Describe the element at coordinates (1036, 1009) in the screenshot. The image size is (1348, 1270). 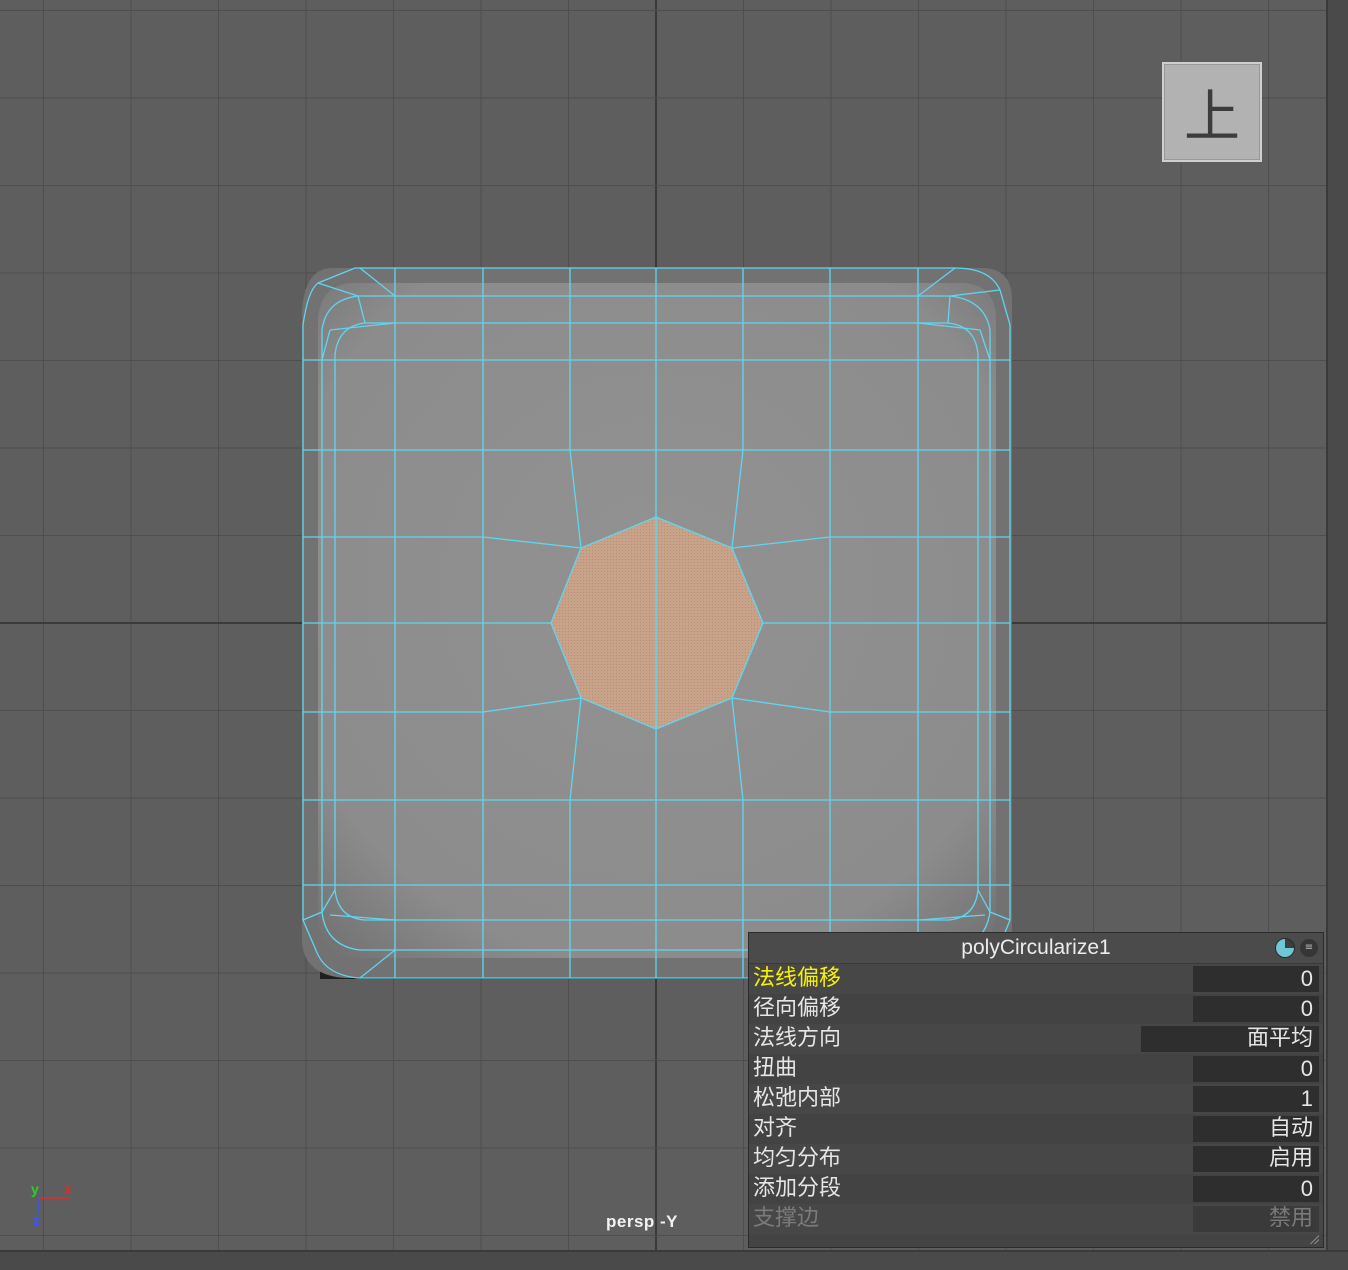
I see `attribute-row-radial-offset: 径向偏移 0` at that location.